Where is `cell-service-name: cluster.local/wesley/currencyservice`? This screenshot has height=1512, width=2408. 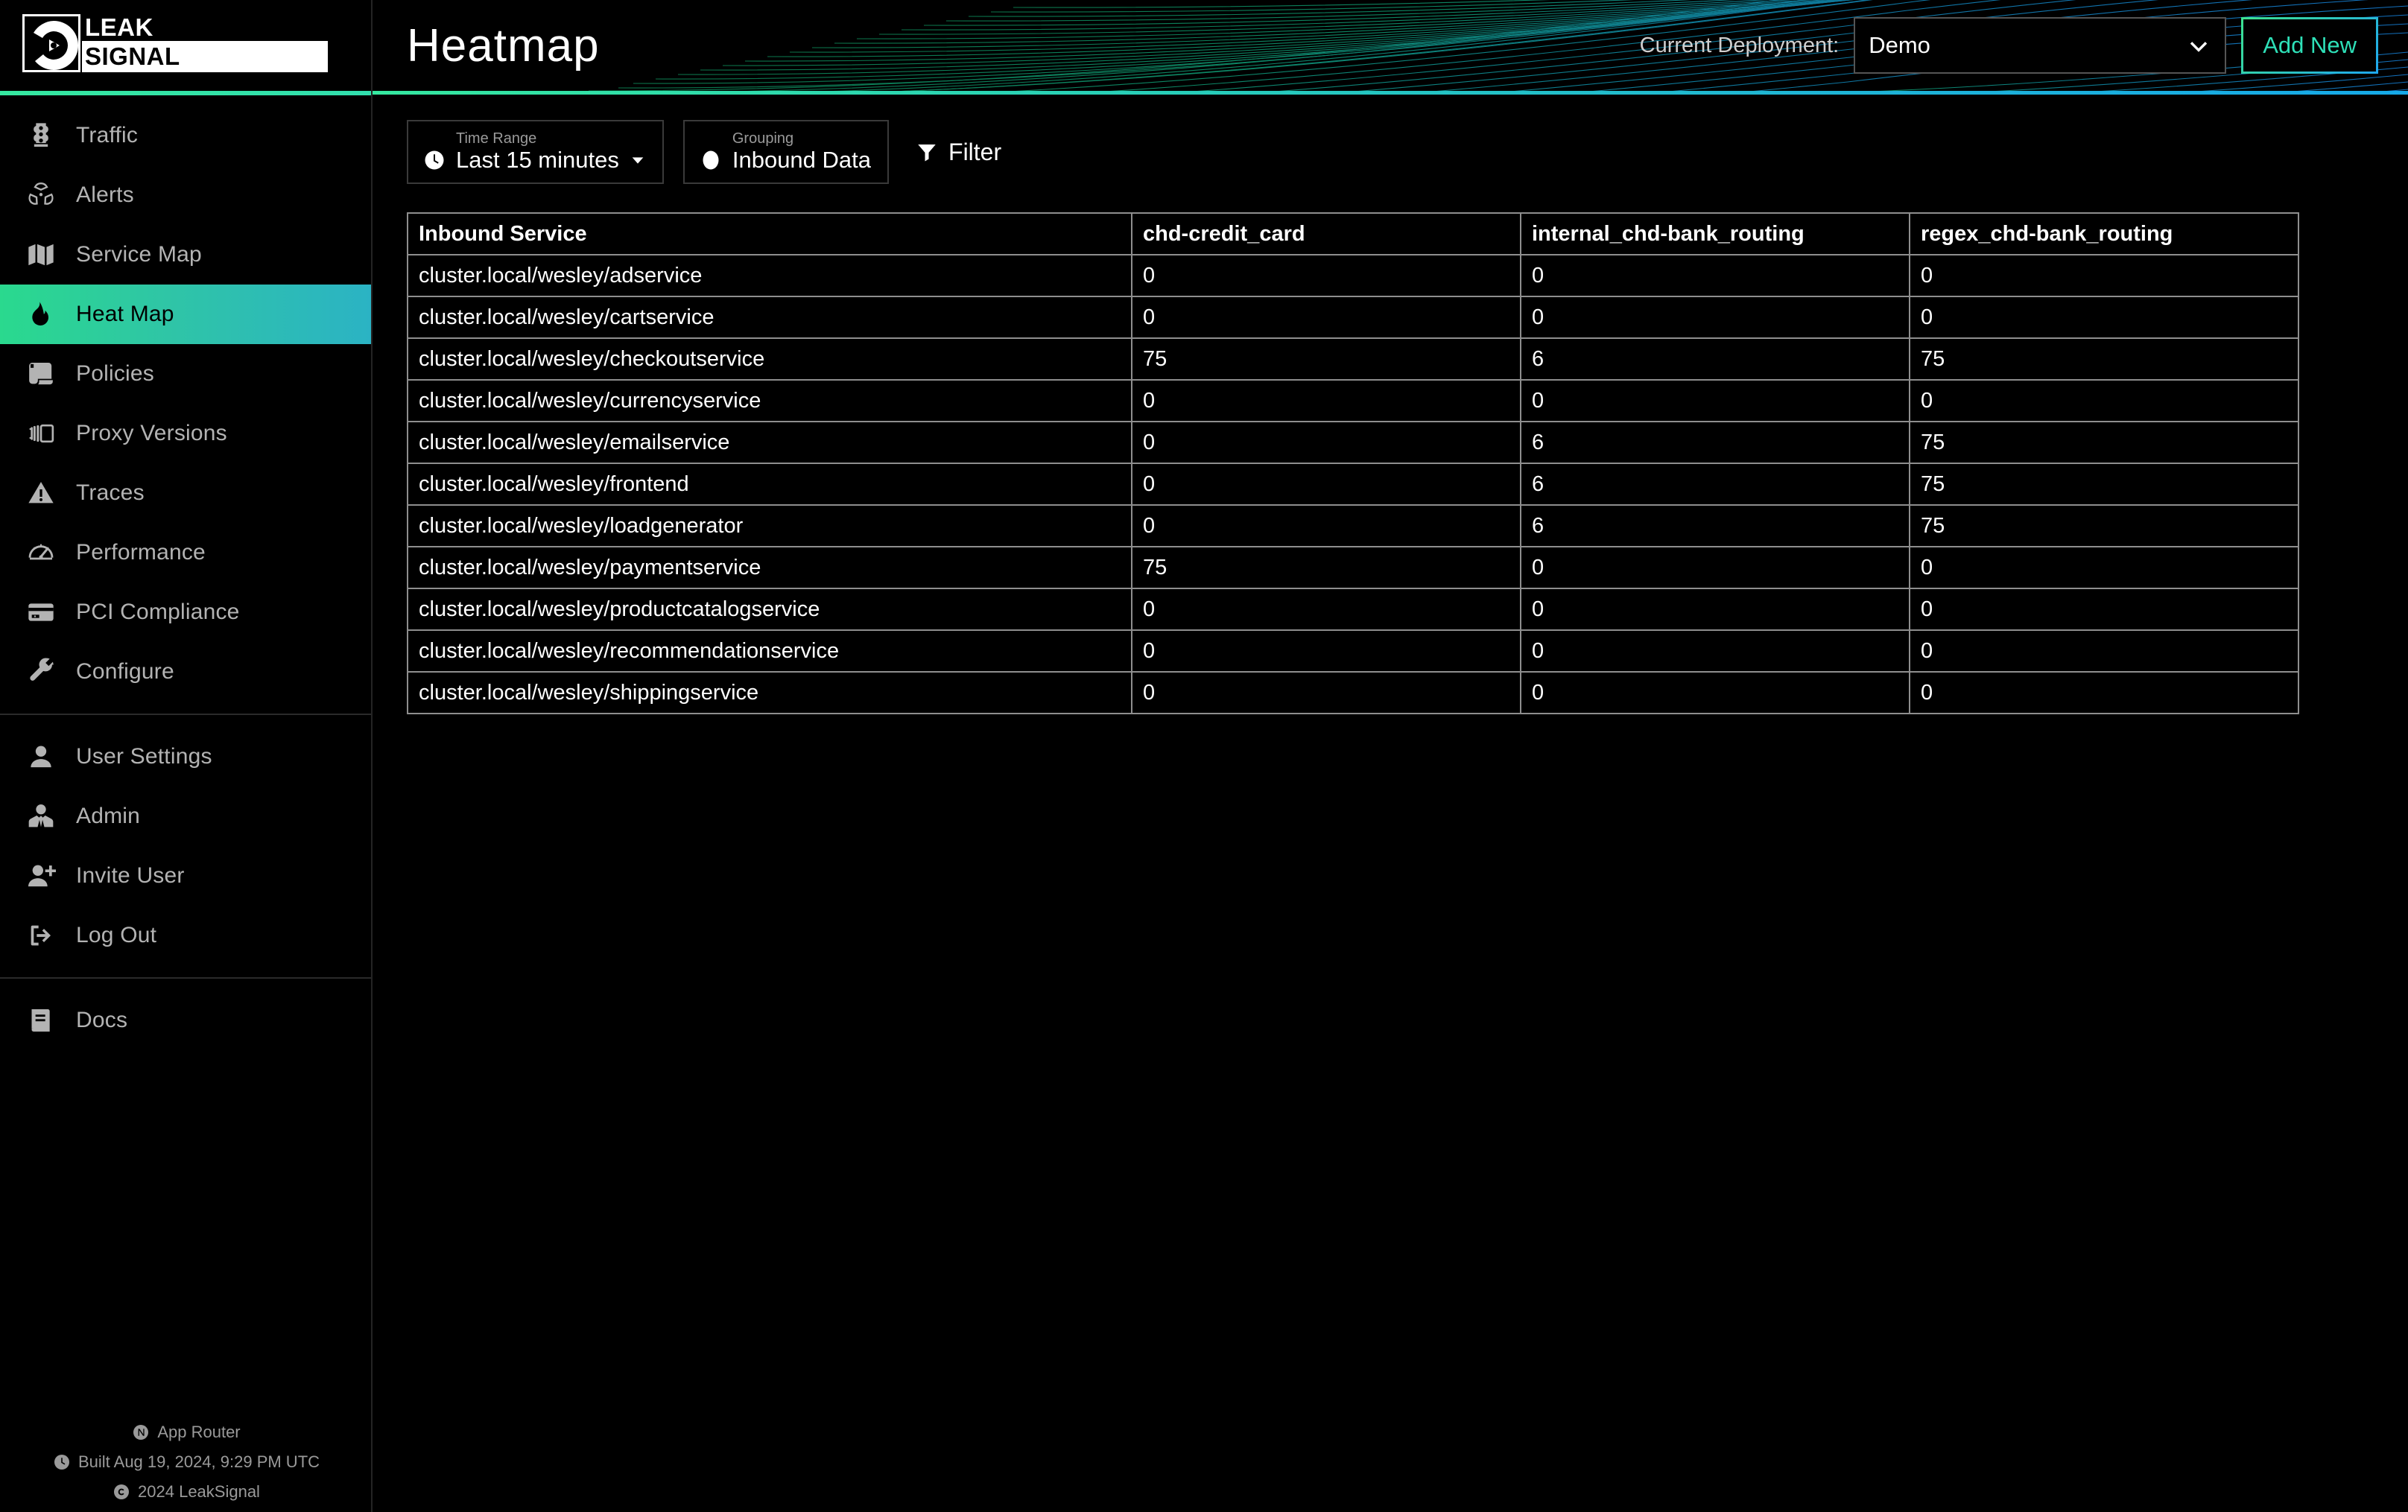
cell-service-name: cluster.local/wesley/currencyservice is located at coordinates (769, 401).